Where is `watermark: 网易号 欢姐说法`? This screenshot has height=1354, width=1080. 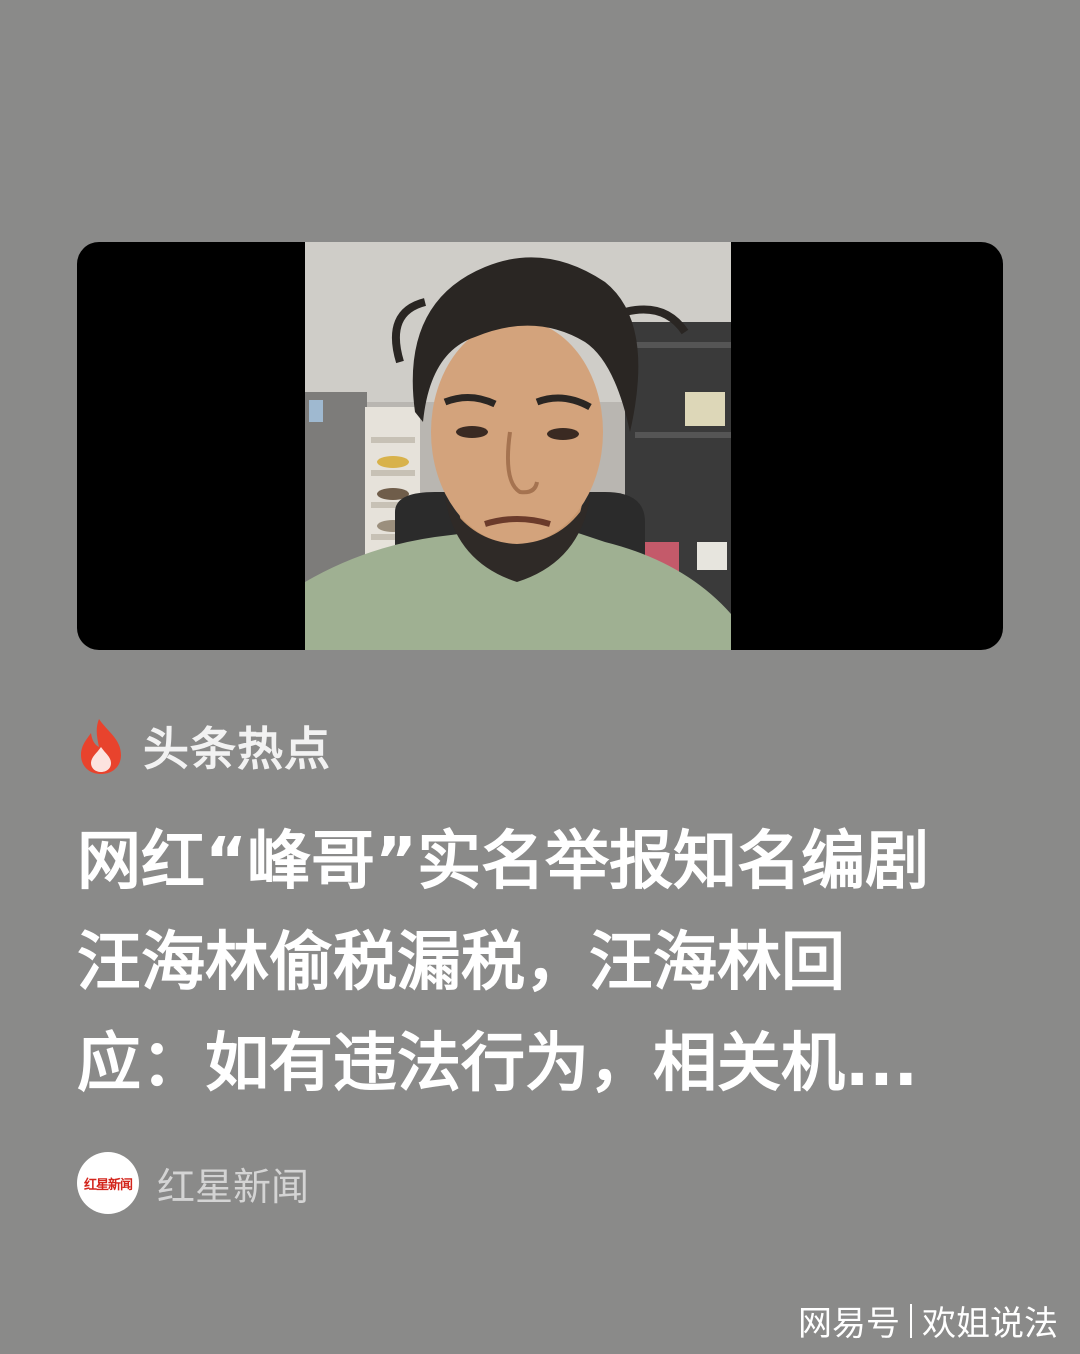 watermark: 网易号 欢姐说法 is located at coordinates (928, 1320).